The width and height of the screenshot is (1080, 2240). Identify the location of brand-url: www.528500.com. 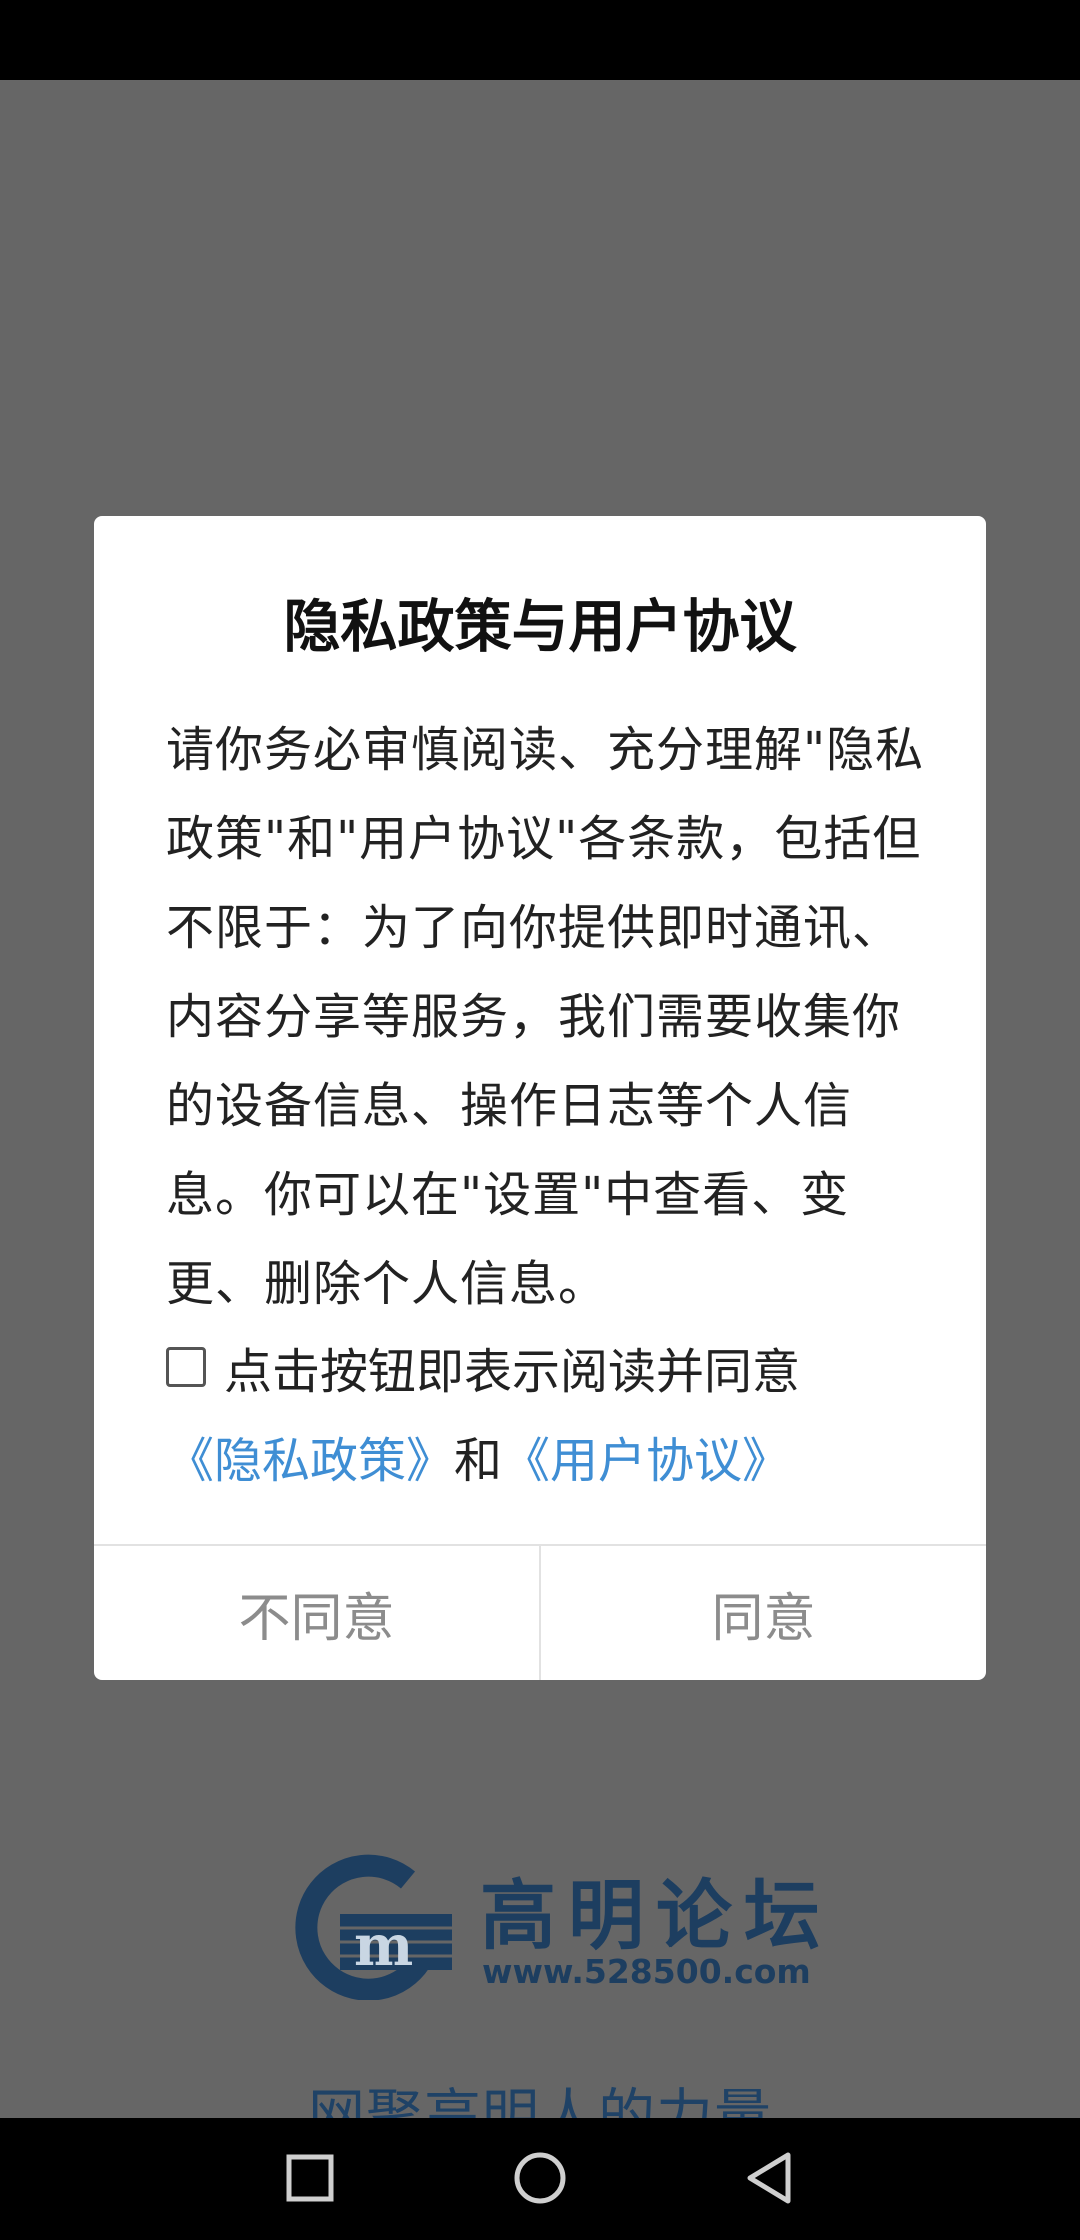
(646, 1971).